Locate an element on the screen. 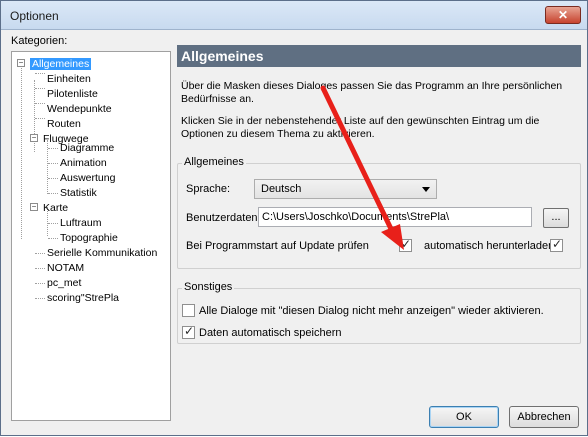 This screenshot has height=437, width=588. update-check-checkbox is located at coordinates (405, 244).